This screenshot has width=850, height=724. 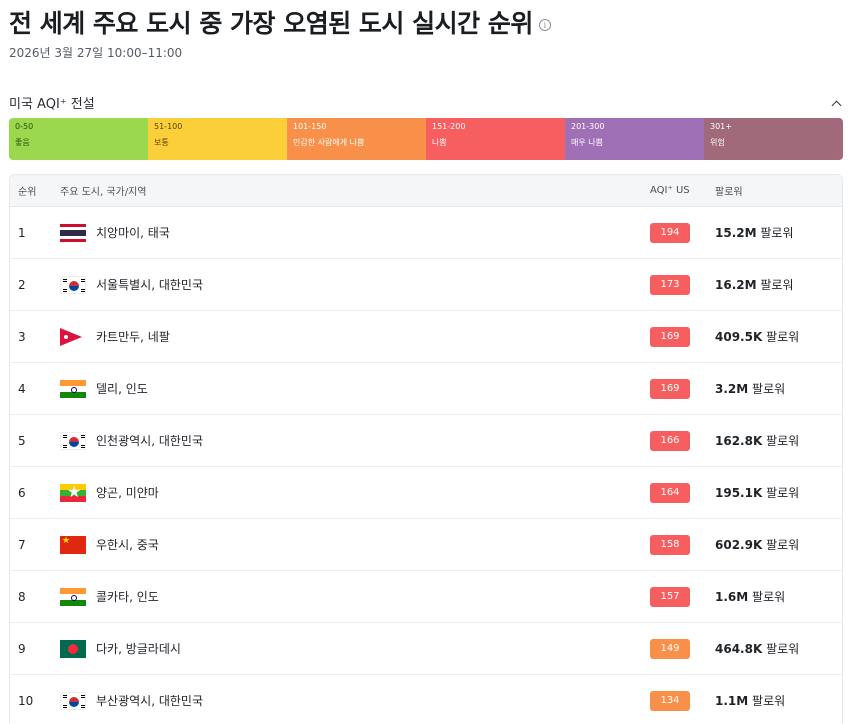 What do you see at coordinates (588, 126) in the screenshot?
I see `segment-range: 201-300` at bounding box center [588, 126].